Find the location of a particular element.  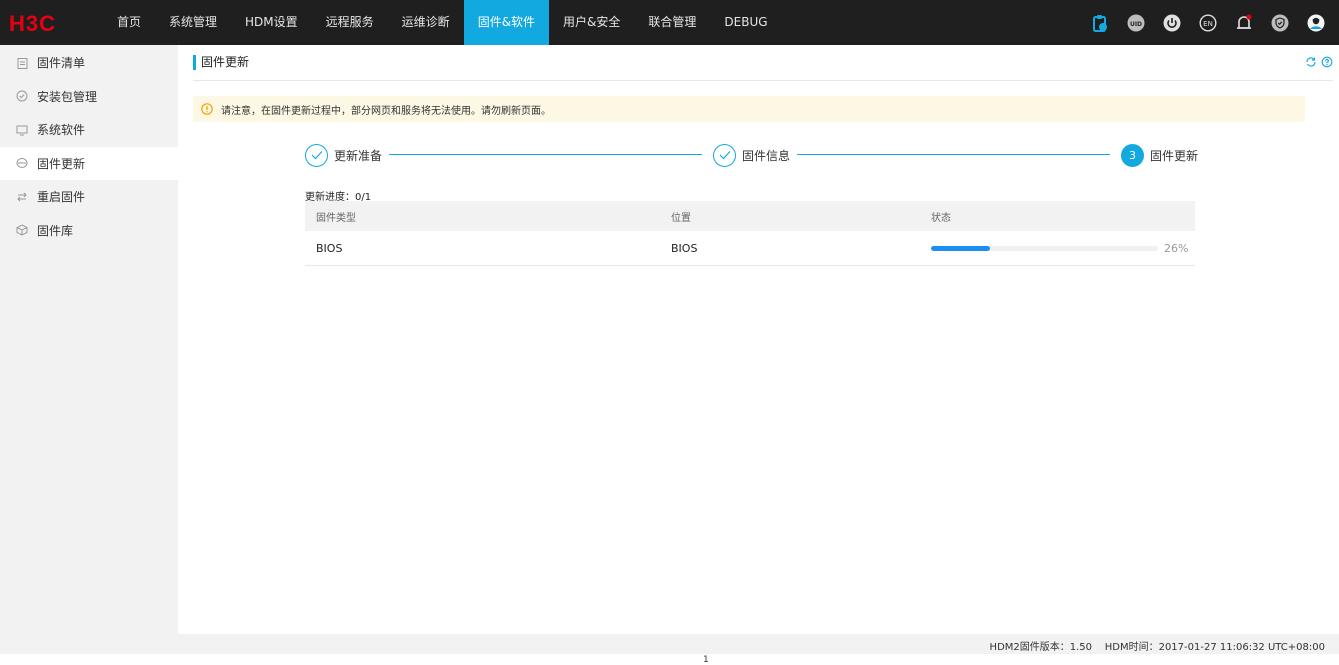

step-label: 固件信息 is located at coordinates (766, 155).